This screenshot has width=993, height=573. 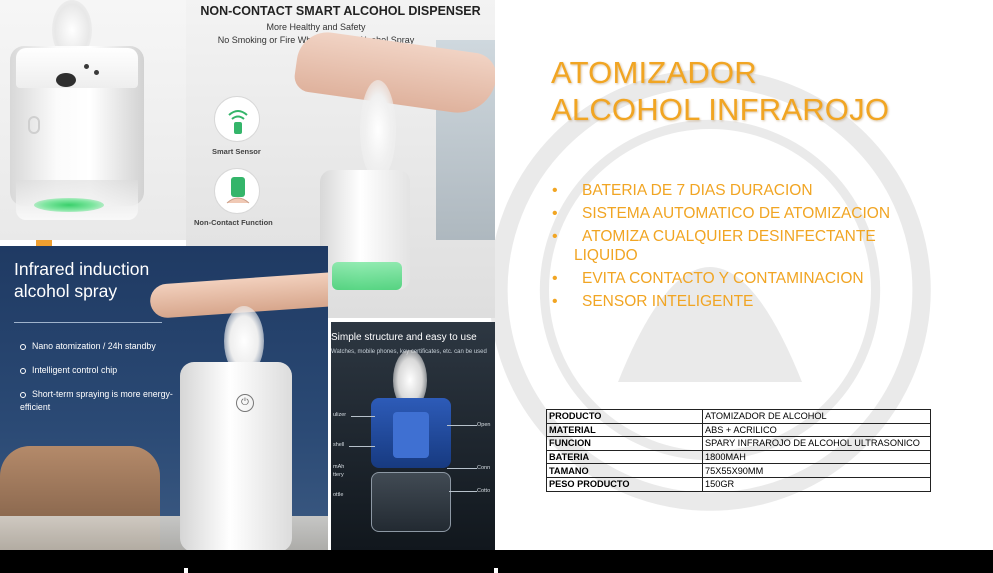 I want to click on part-label: ulizer, so click(x=340, y=415).